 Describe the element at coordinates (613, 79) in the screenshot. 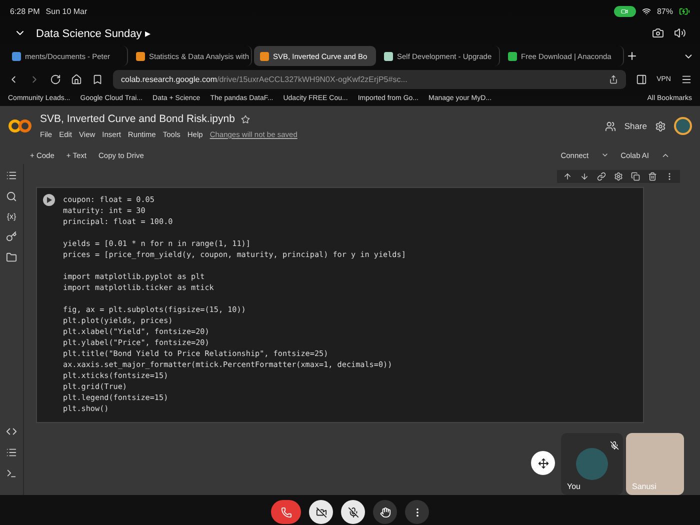

I see `share-icon` at that location.